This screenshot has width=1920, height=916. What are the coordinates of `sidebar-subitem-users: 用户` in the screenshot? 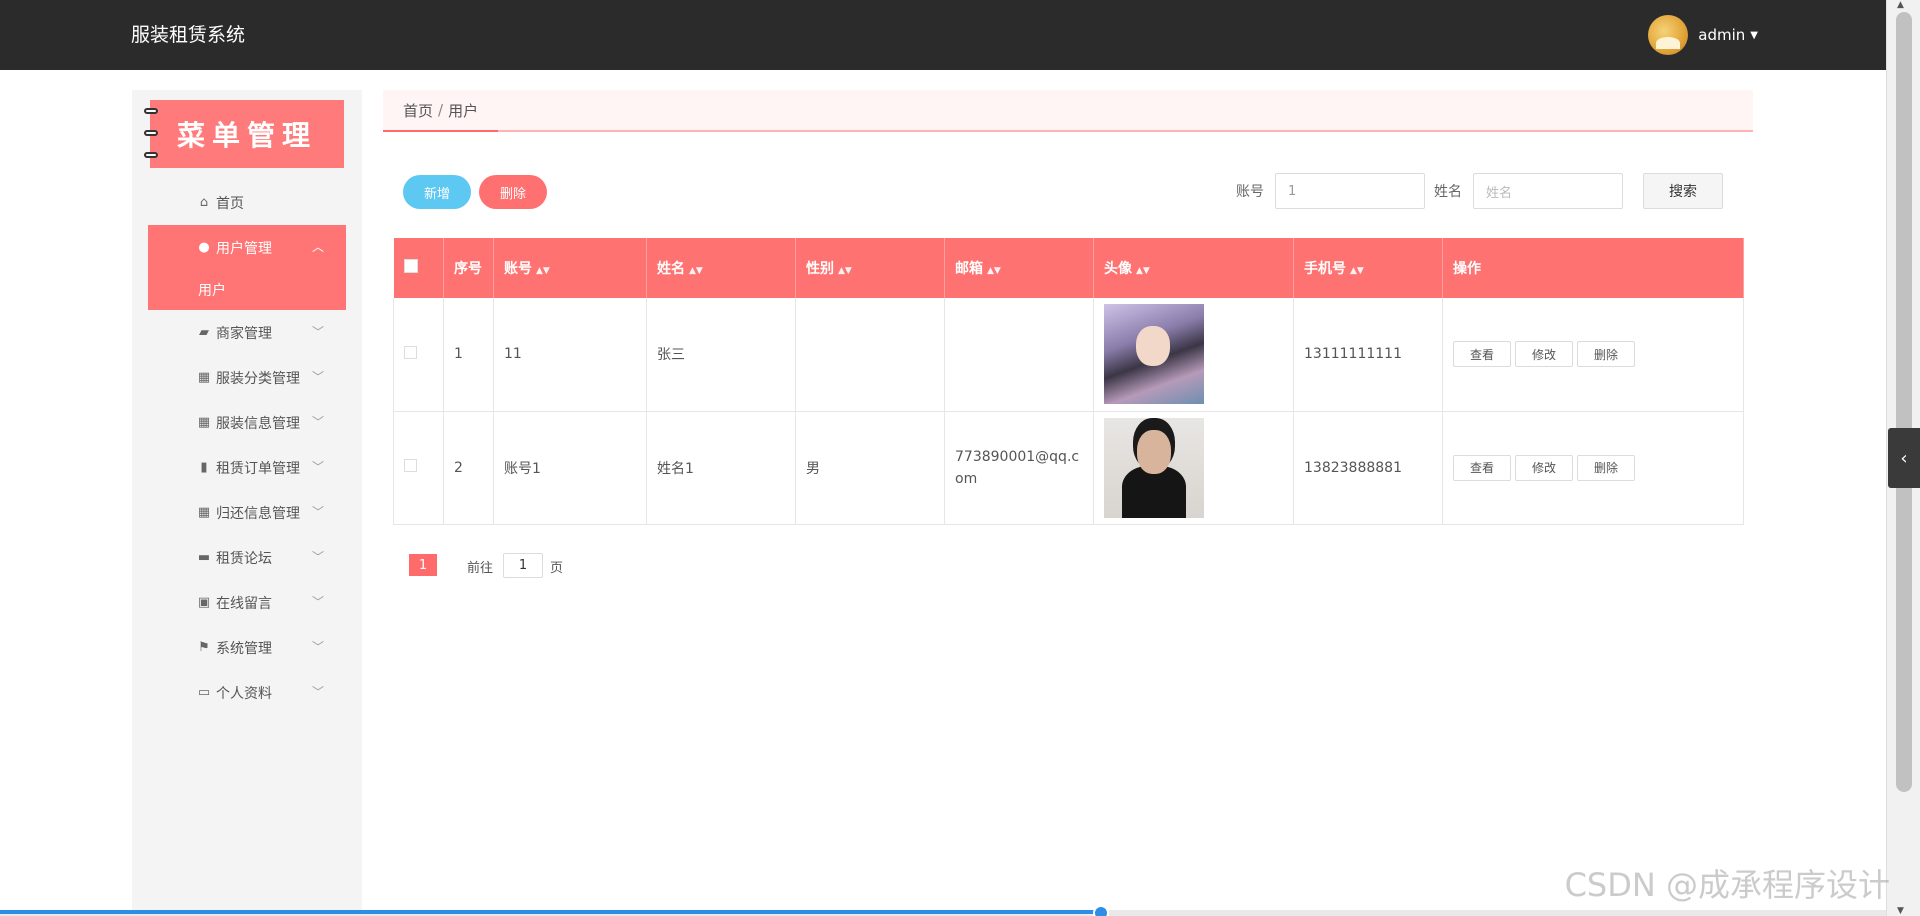 It's located at (247, 290).